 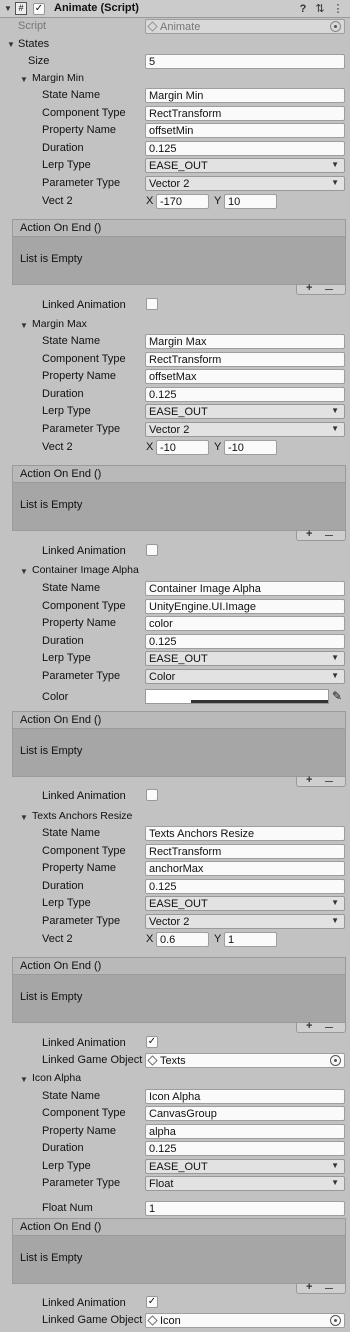 What do you see at coordinates (245, 1208) in the screenshot?
I see `float-num-input: 1` at bounding box center [245, 1208].